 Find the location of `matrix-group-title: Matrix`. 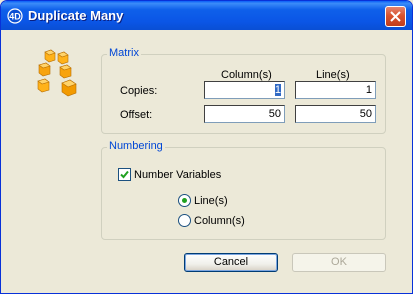

matrix-group-title: Matrix is located at coordinates (124, 53).